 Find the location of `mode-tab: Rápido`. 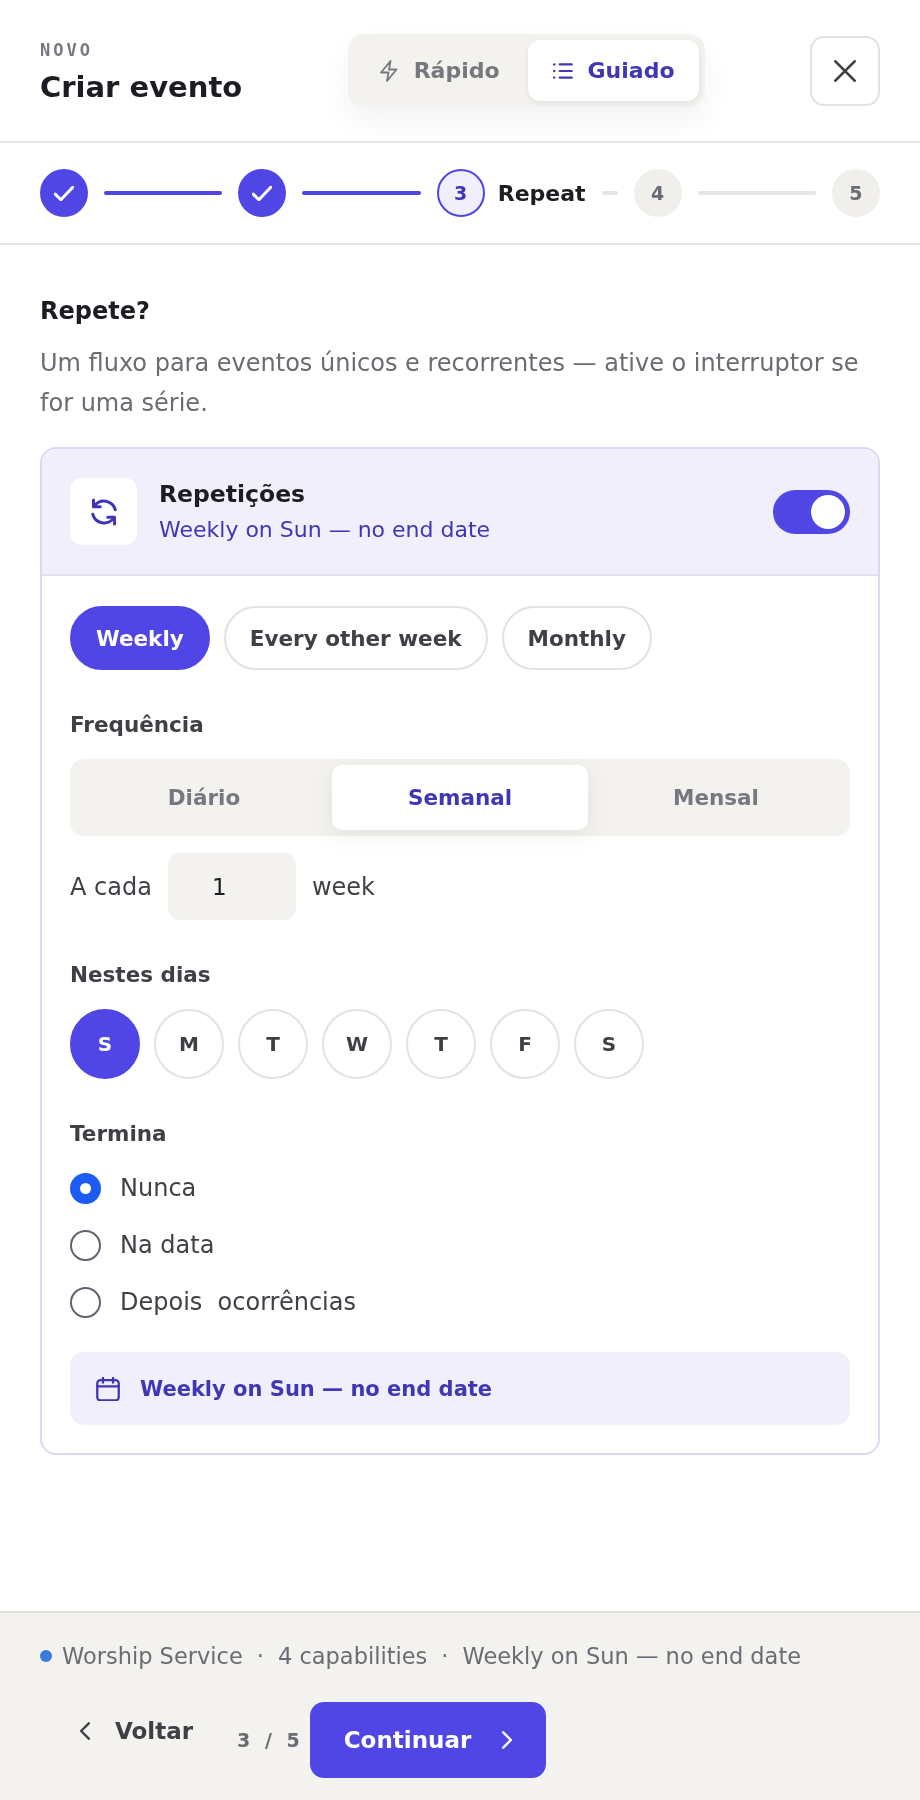

mode-tab: Rápido is located at coordinates (438, 70).